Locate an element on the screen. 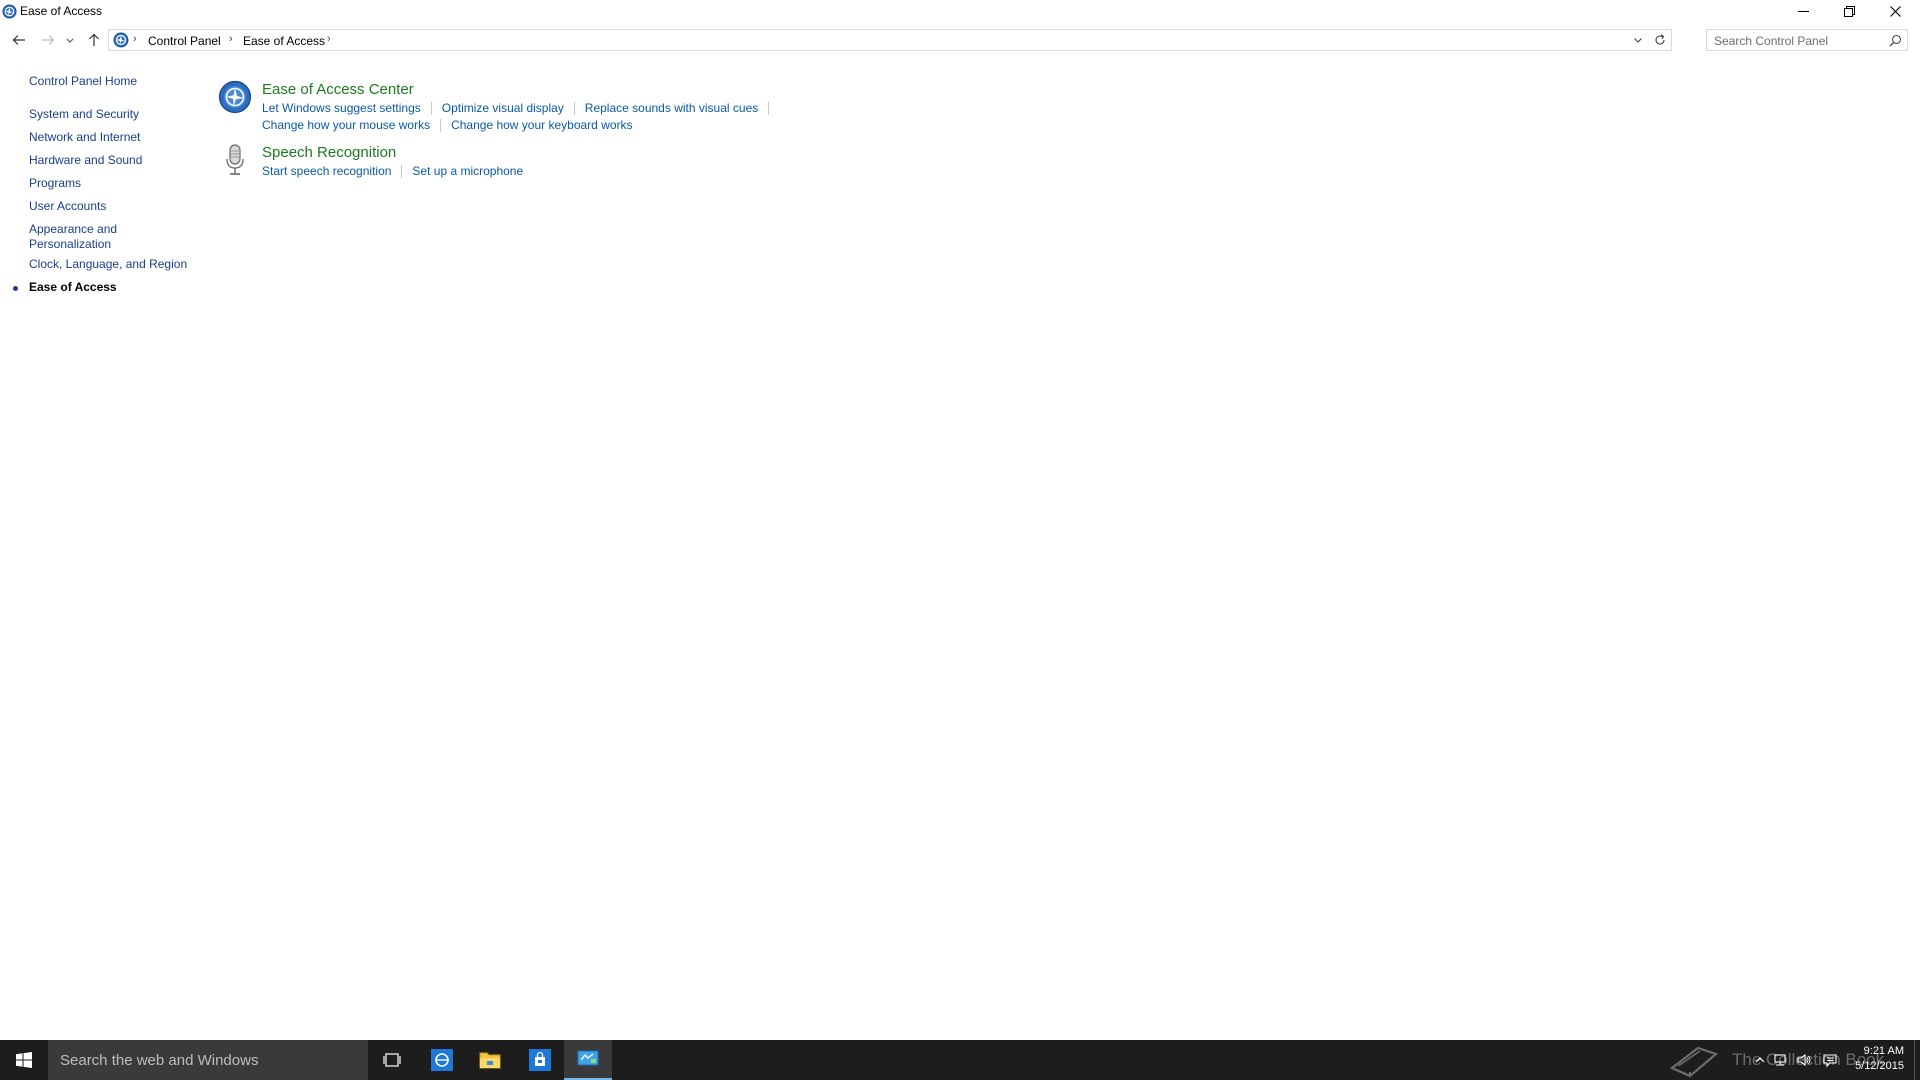 This screenshot has width=1920, height=1080. task-view-button is located at coordinates (392, 1060).